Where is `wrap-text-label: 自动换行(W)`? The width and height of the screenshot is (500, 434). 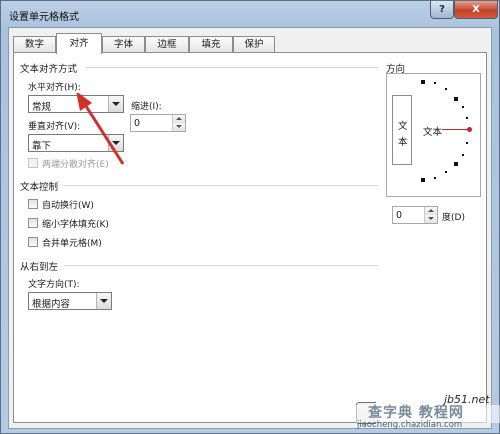
wrap-text-label: 自动换行(W) is located at coordinates (68, 204).